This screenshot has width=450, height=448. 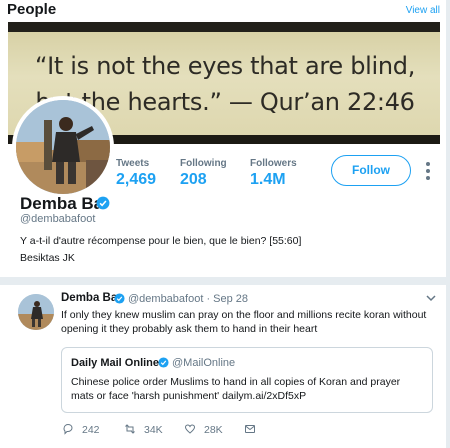 I want to click on envelope-icon, so click(x=250, y=429).